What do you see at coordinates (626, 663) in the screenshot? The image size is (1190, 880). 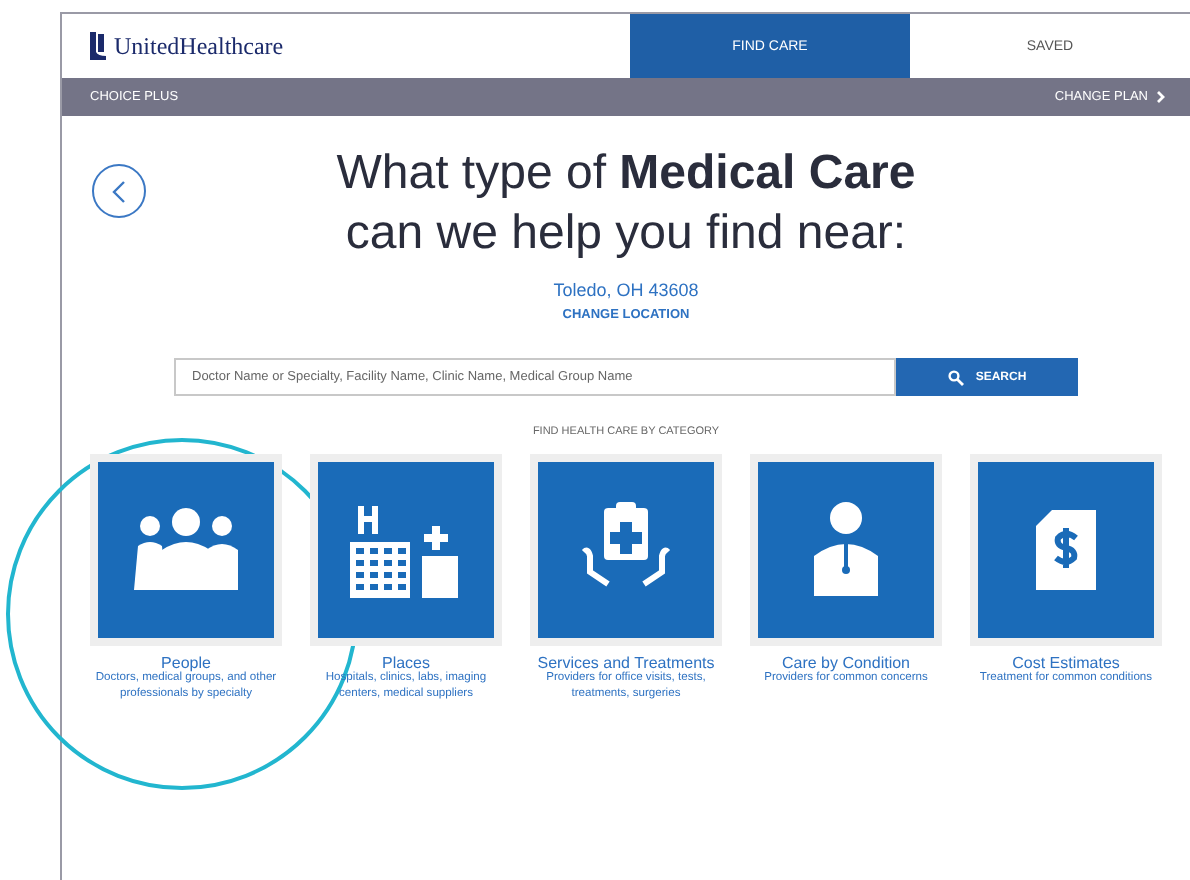 I see `category-title: Services and Treatments` at bounding box center [626, 663].